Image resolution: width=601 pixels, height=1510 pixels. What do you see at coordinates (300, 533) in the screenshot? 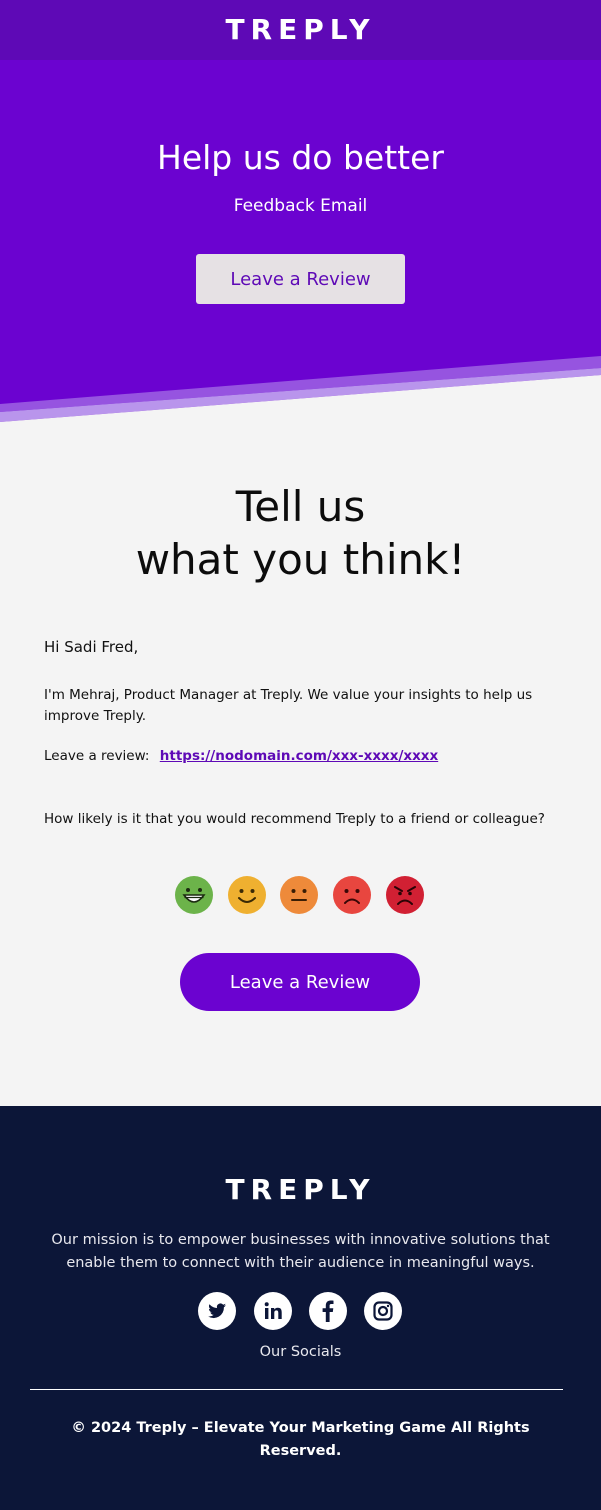
I see `main-heading: Tell us what you think!` at bounding box center [300, 533].